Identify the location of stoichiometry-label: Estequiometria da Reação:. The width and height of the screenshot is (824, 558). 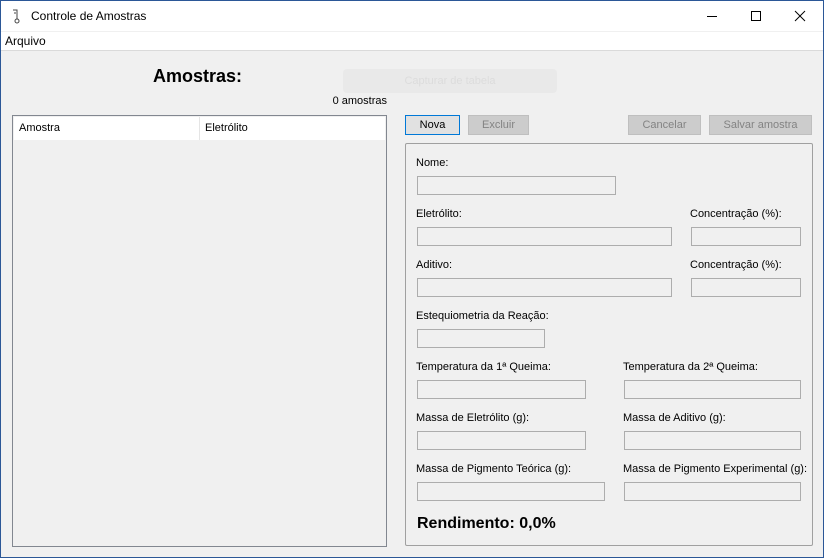
(482, 316).